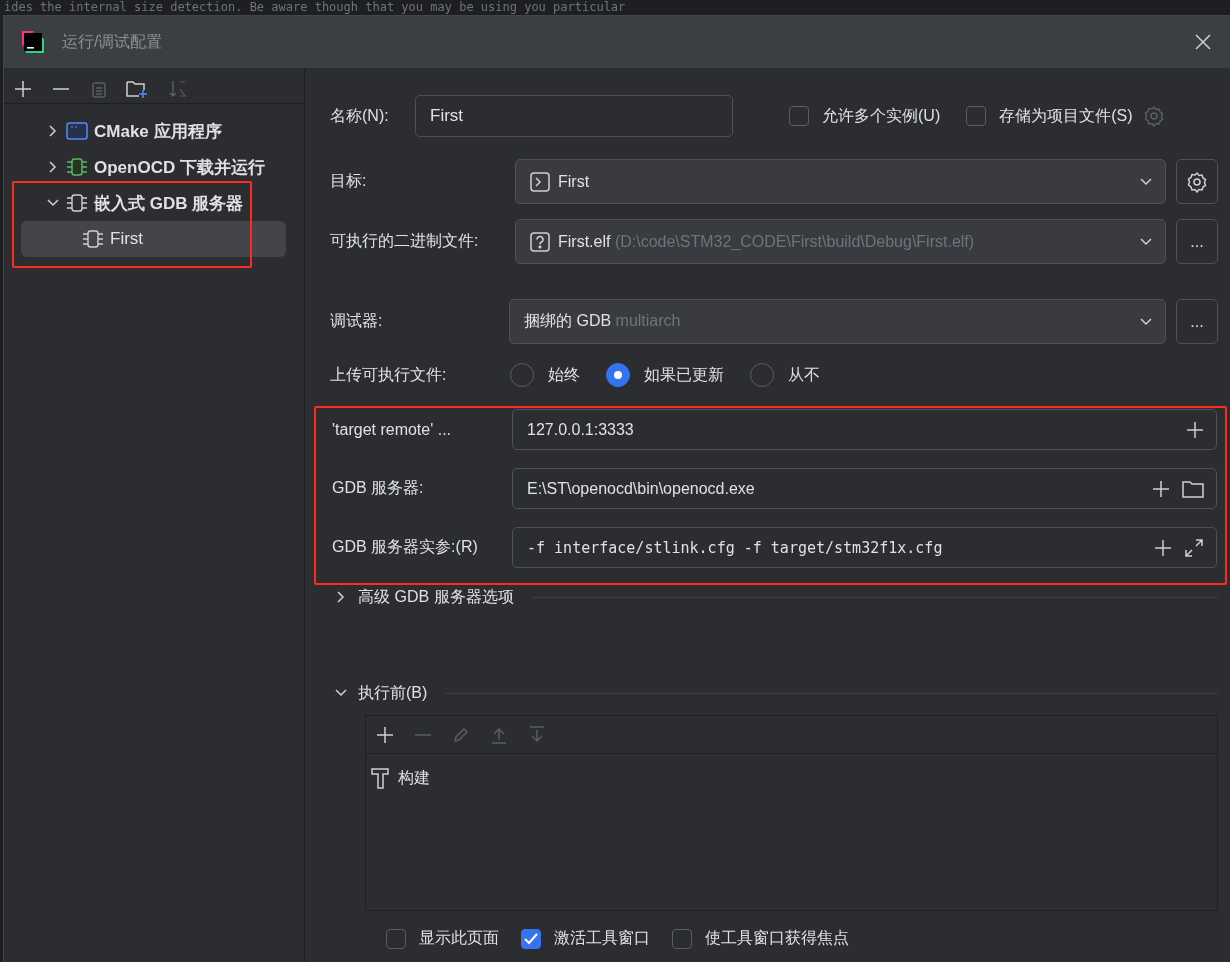 The height and width of the screenshot is (962, 1230). I want to click on expand-icon, so click(1194, 547).